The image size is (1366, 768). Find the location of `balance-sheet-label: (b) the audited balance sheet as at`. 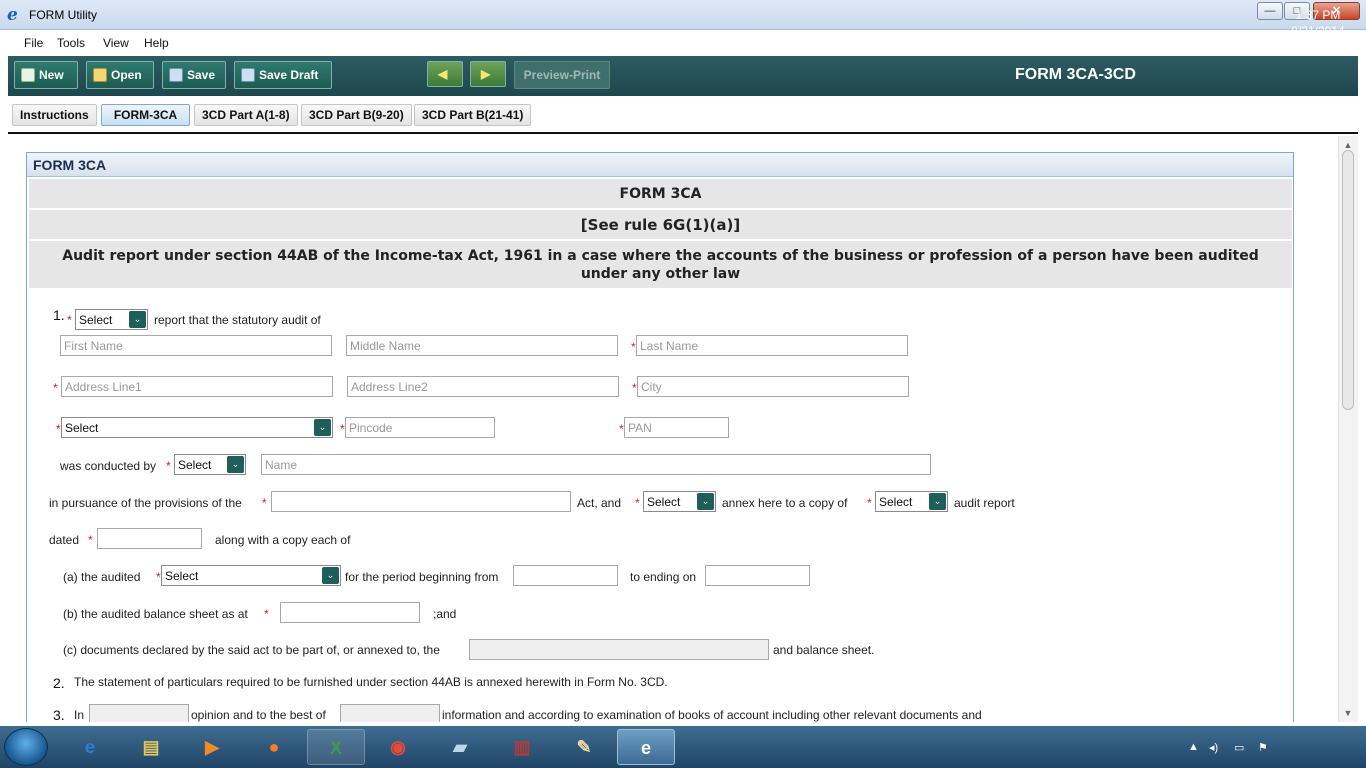

balance-sheet-label: (b) the audited balance sheet as at is located at coordinates (155, 614).